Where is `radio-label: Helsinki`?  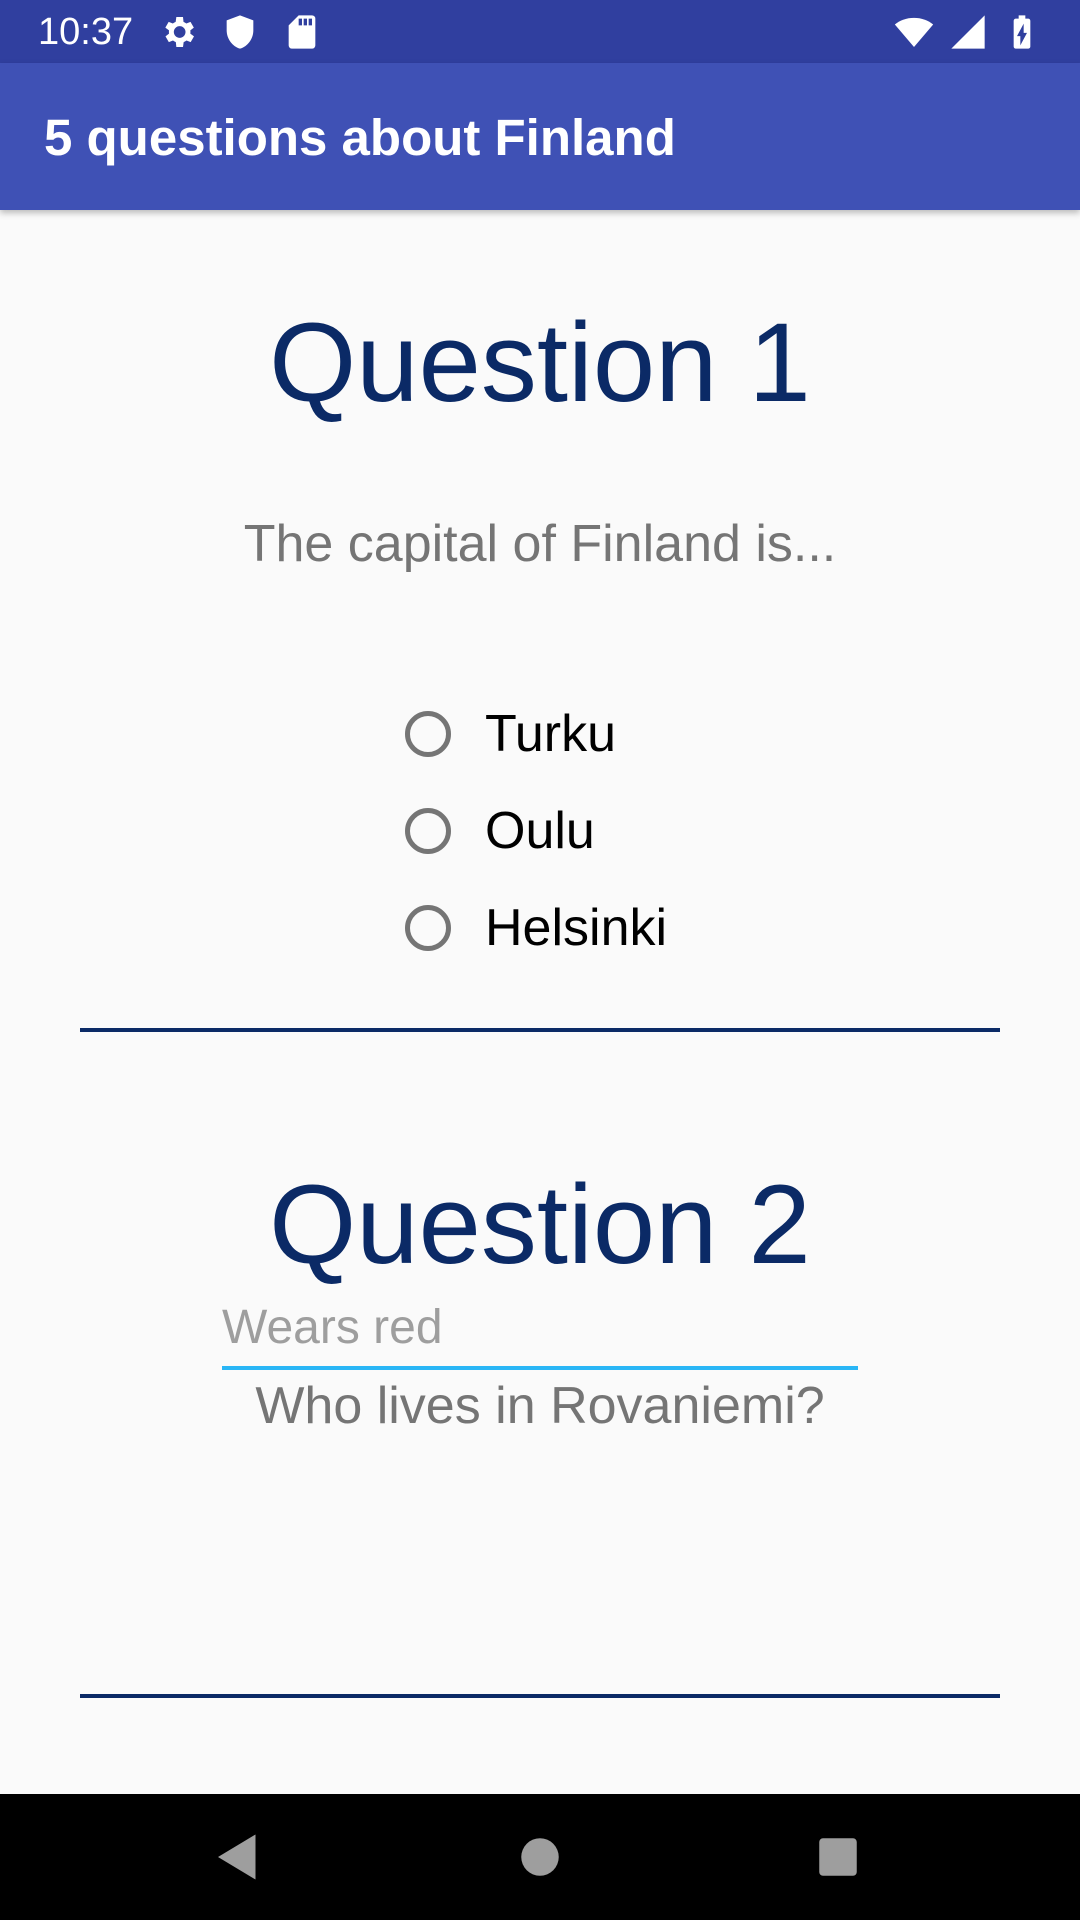
radio-label: Helsinki is located at coordinates (576, 927).